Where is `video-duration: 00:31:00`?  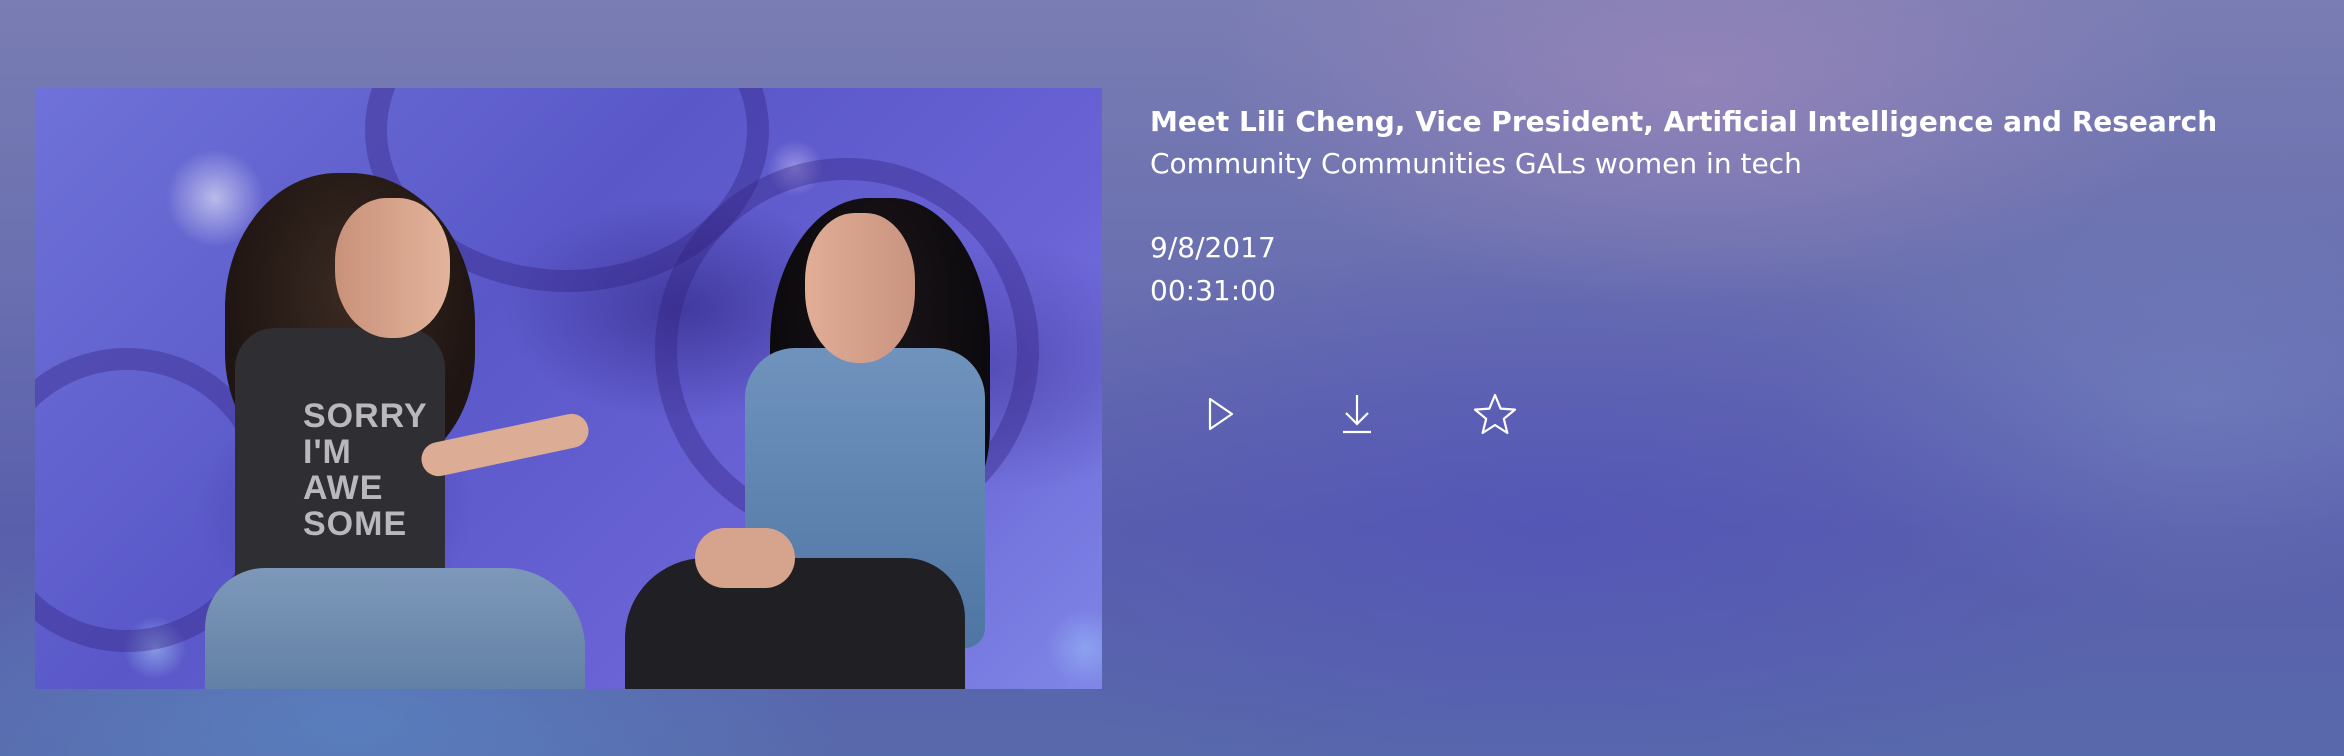 video-duration: 00:31:00 is located at coordinates (1213, 290).